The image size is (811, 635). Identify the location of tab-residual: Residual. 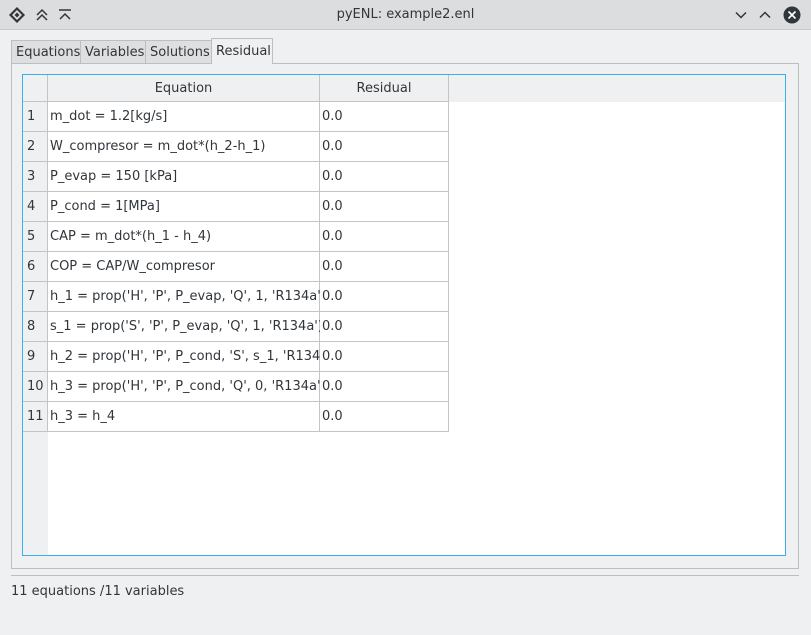
(242, 51).